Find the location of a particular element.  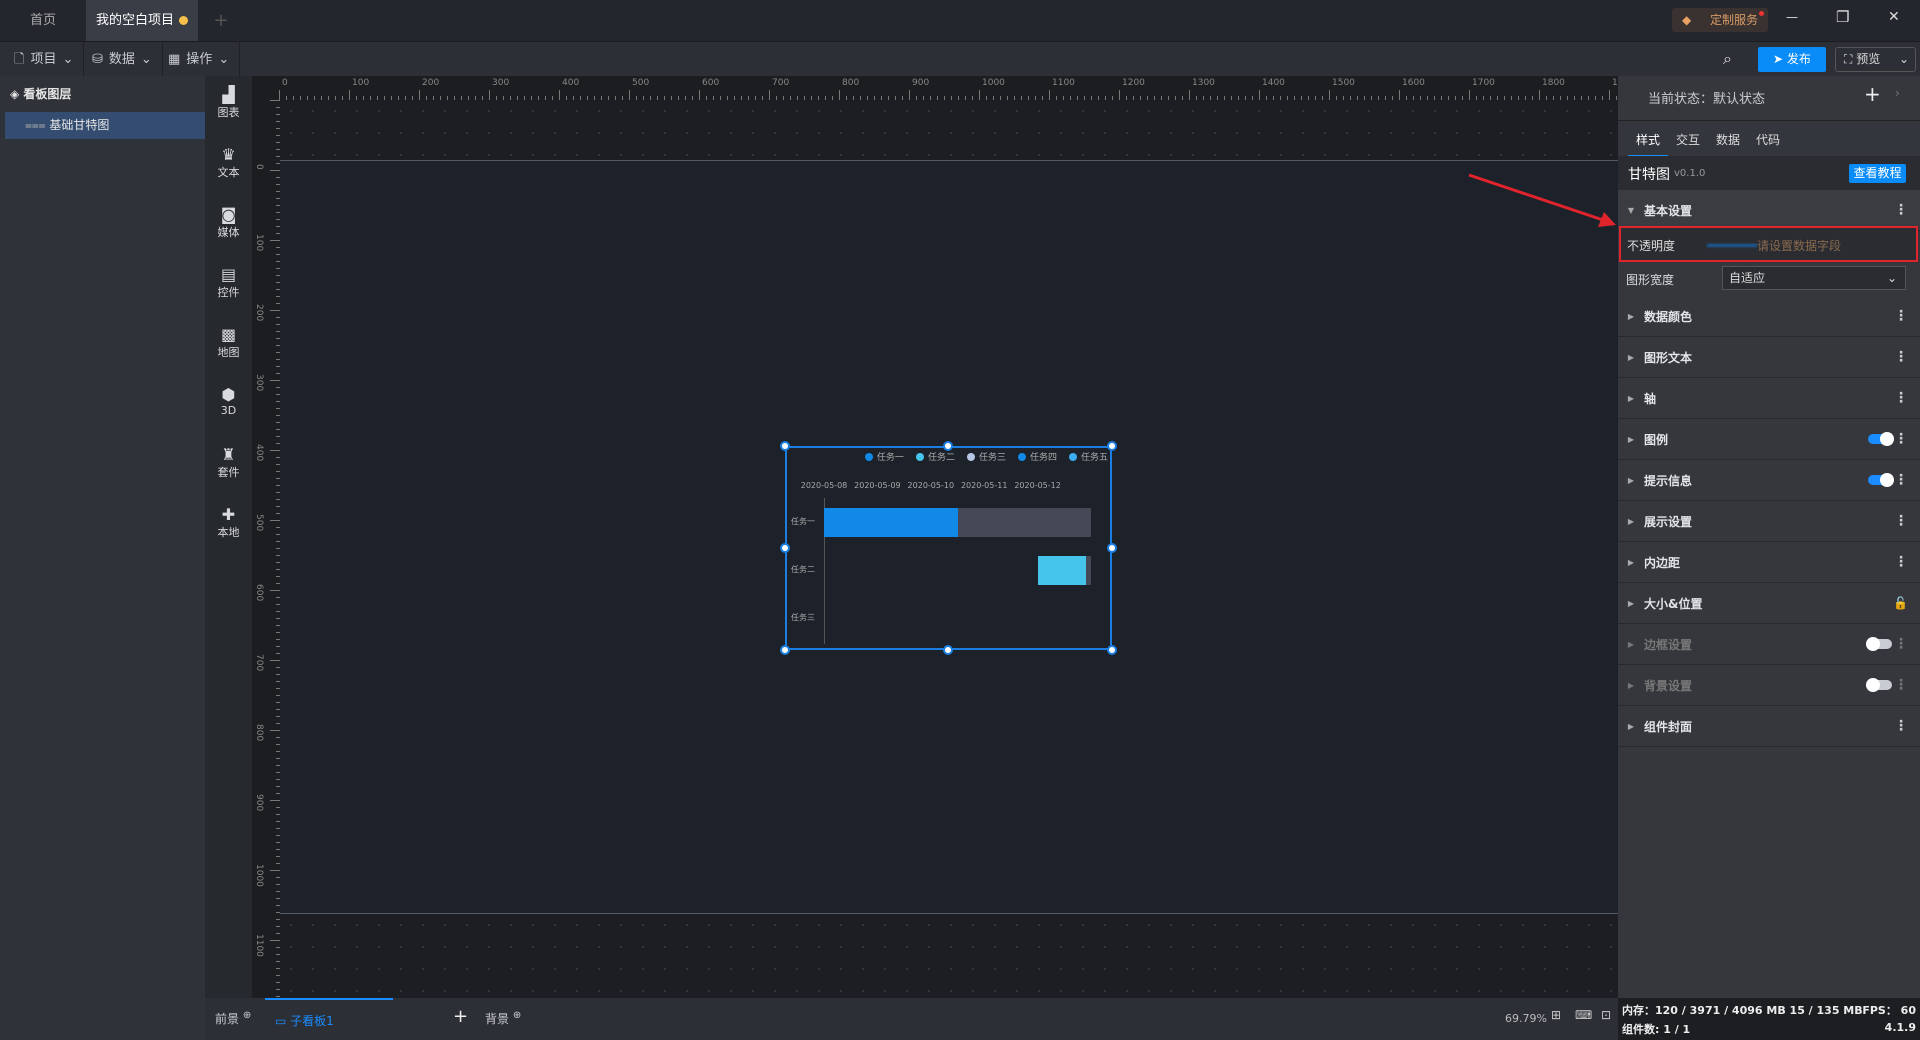

section-label: 大小&位置 is located at coordinates (1673, 603).